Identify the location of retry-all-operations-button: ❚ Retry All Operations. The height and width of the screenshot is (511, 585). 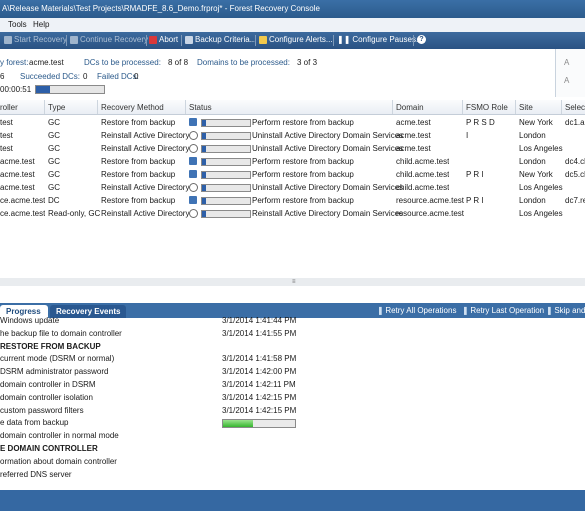
(416, 310).